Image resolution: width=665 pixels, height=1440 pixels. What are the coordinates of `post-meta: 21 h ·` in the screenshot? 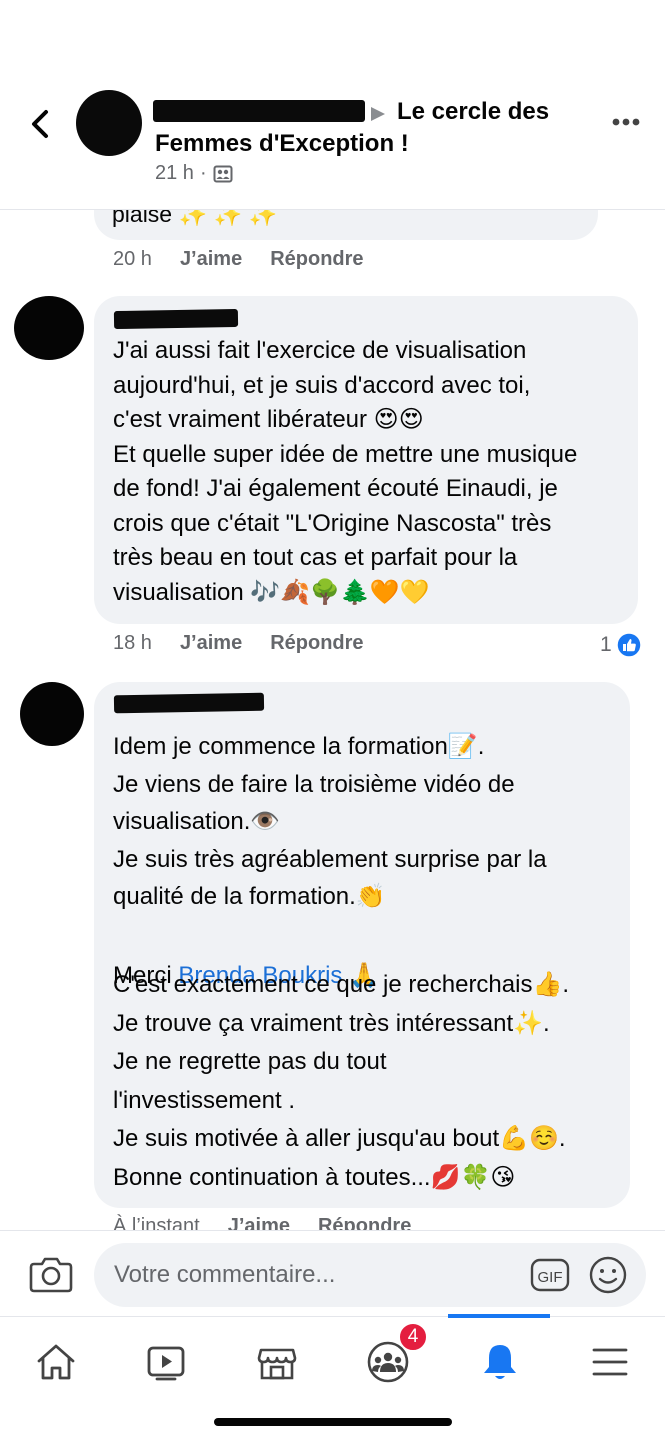 It's located at (194, 173).